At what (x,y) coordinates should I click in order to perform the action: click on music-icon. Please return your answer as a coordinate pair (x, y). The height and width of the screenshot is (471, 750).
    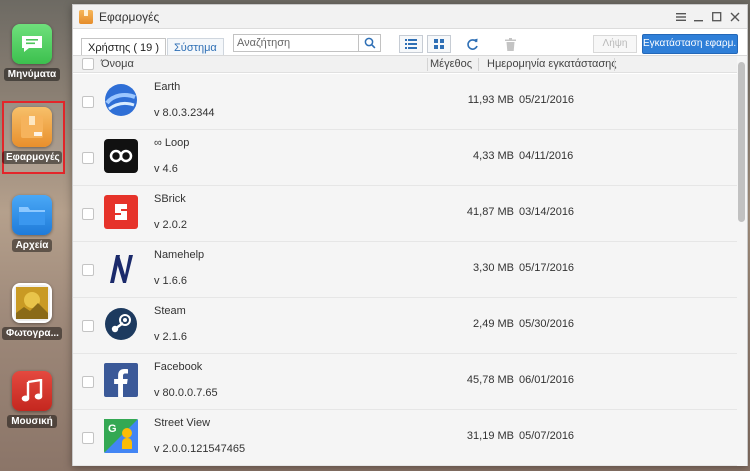
    Looking at the image, I should click on (32, 391).